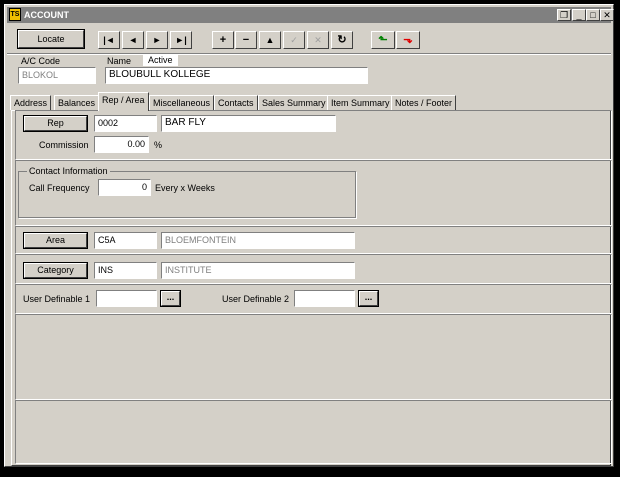 This screenshot has width=620, height=477. What do you see at coordinates (55, 240) in the screenshot?
I see `area-button: Area` at bounding box center [55, 240].